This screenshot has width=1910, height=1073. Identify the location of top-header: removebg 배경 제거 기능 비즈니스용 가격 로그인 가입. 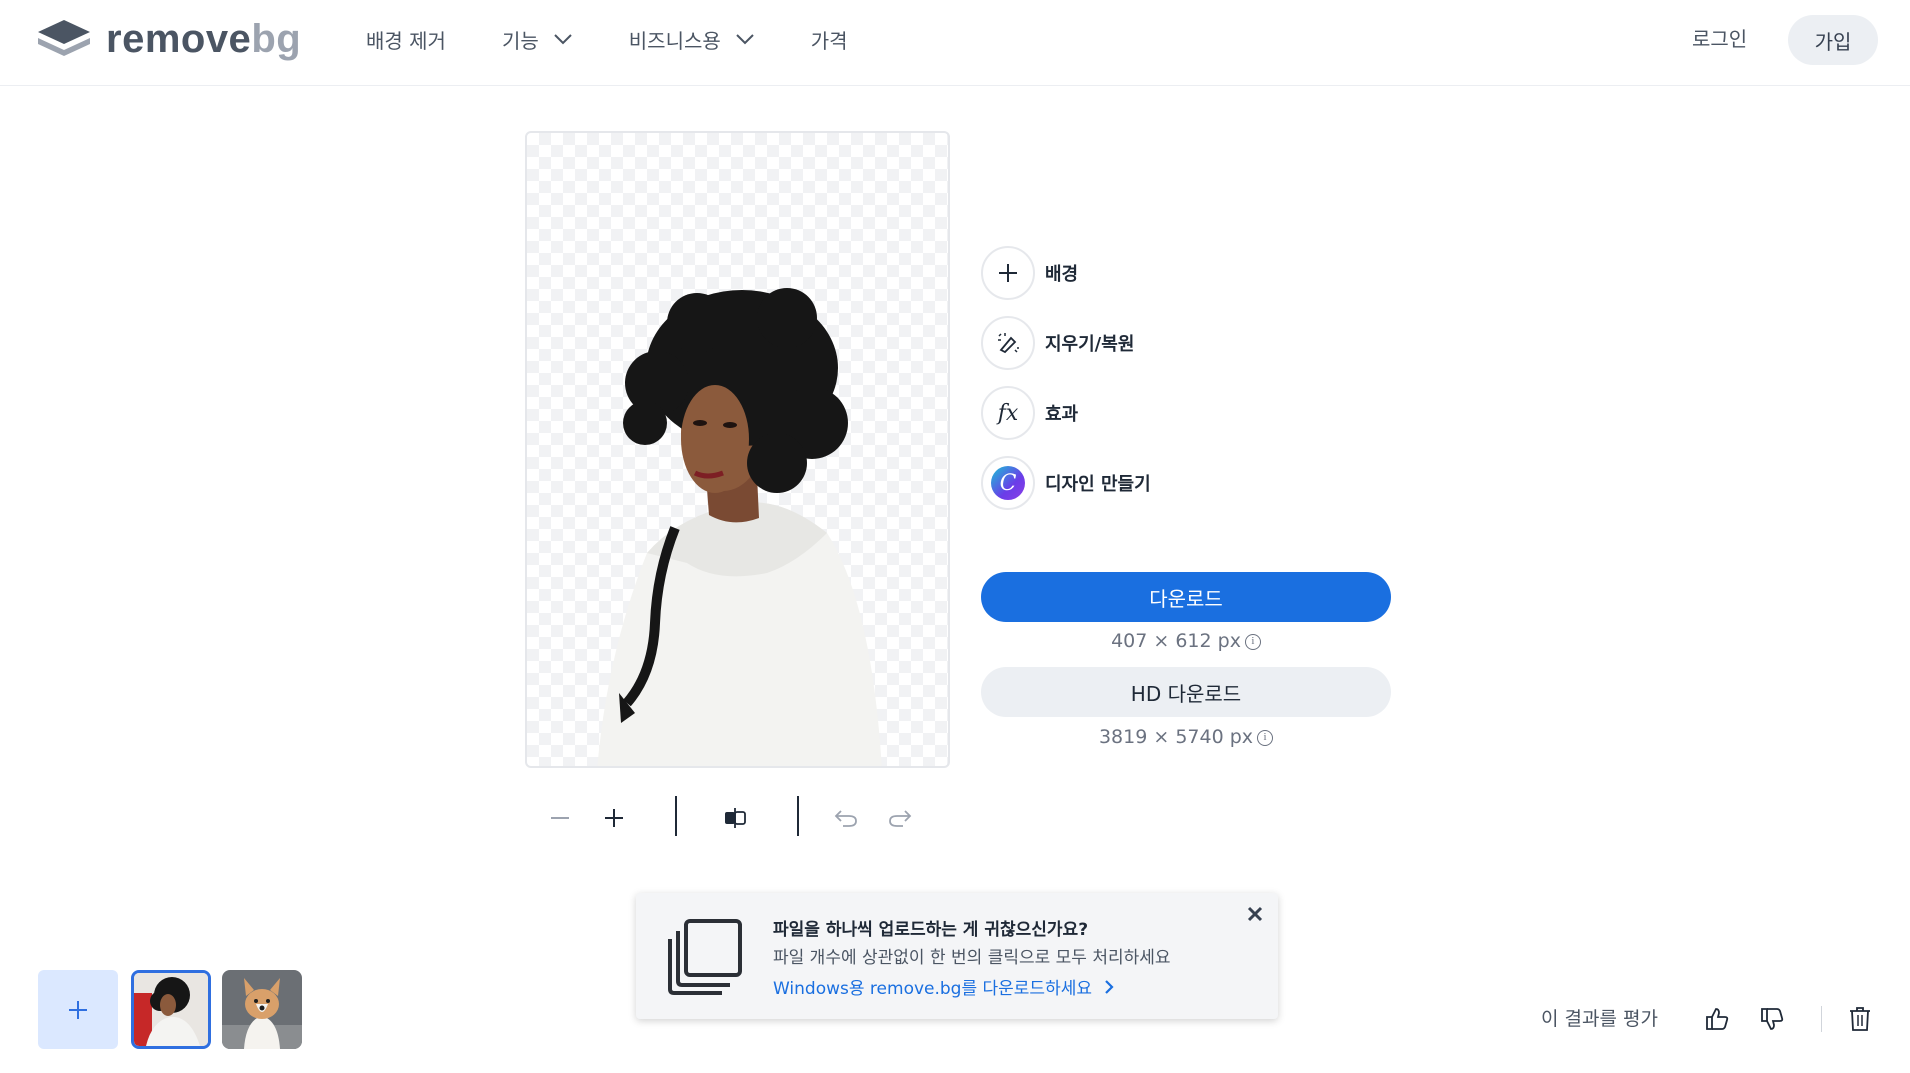
(955, 43).